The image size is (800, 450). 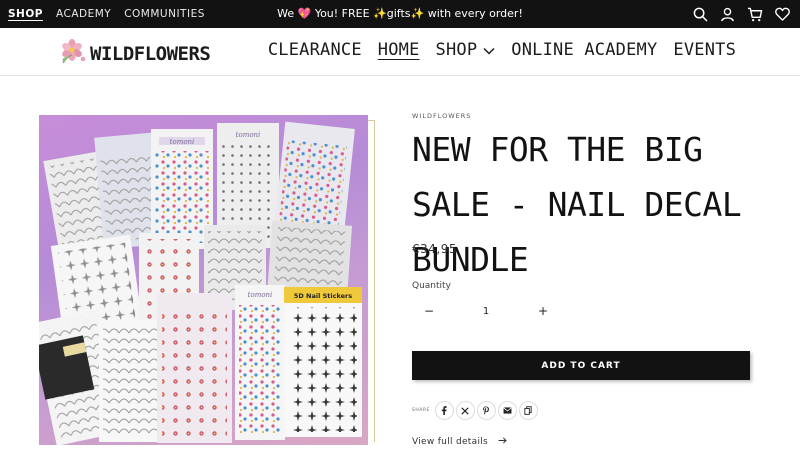 I want to click on top-nav: SHOP ACADEMY COMMUNITIES, so click(x=106, y=14).